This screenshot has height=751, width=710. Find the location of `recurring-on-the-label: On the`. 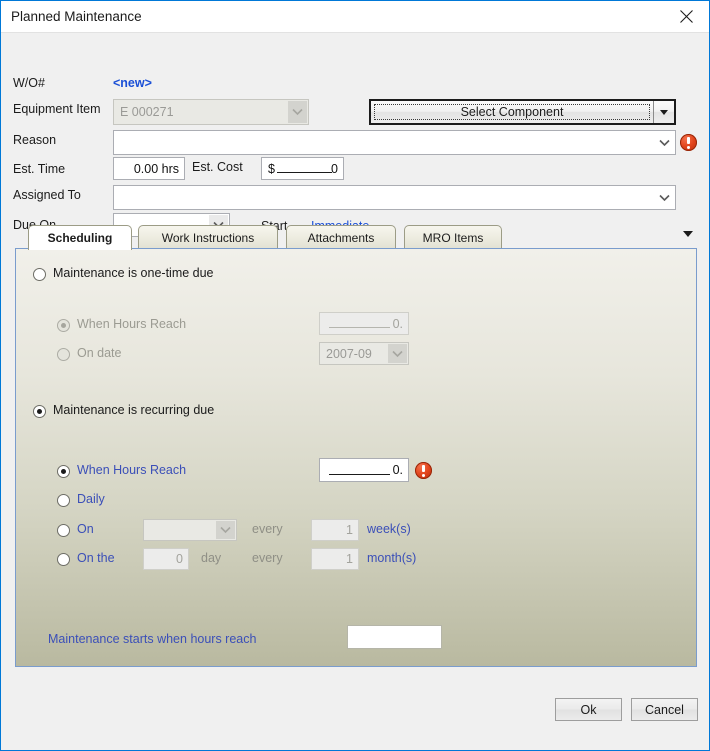

recurring-on-the-label: On the is located at coordinates (96, 558).